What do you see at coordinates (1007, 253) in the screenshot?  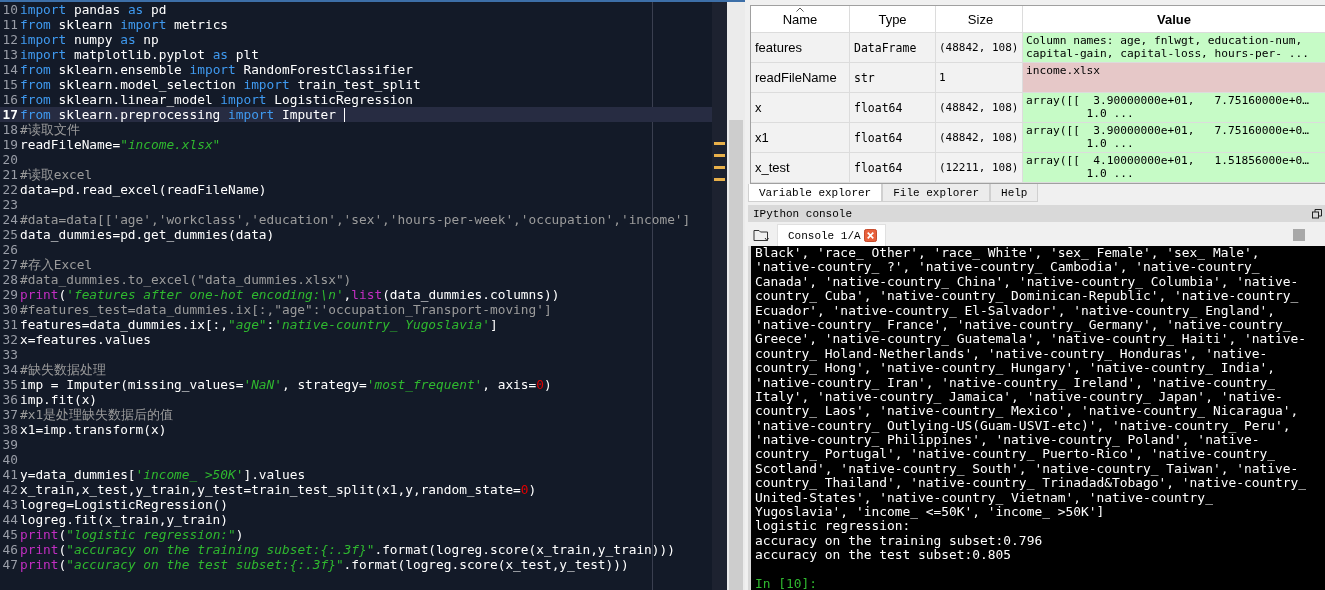 I see `console-line: Black', 'race_ Other', 'race_ White', 'sex_ Female', 'sex_ Male',` at bounding box center [1007, 253].